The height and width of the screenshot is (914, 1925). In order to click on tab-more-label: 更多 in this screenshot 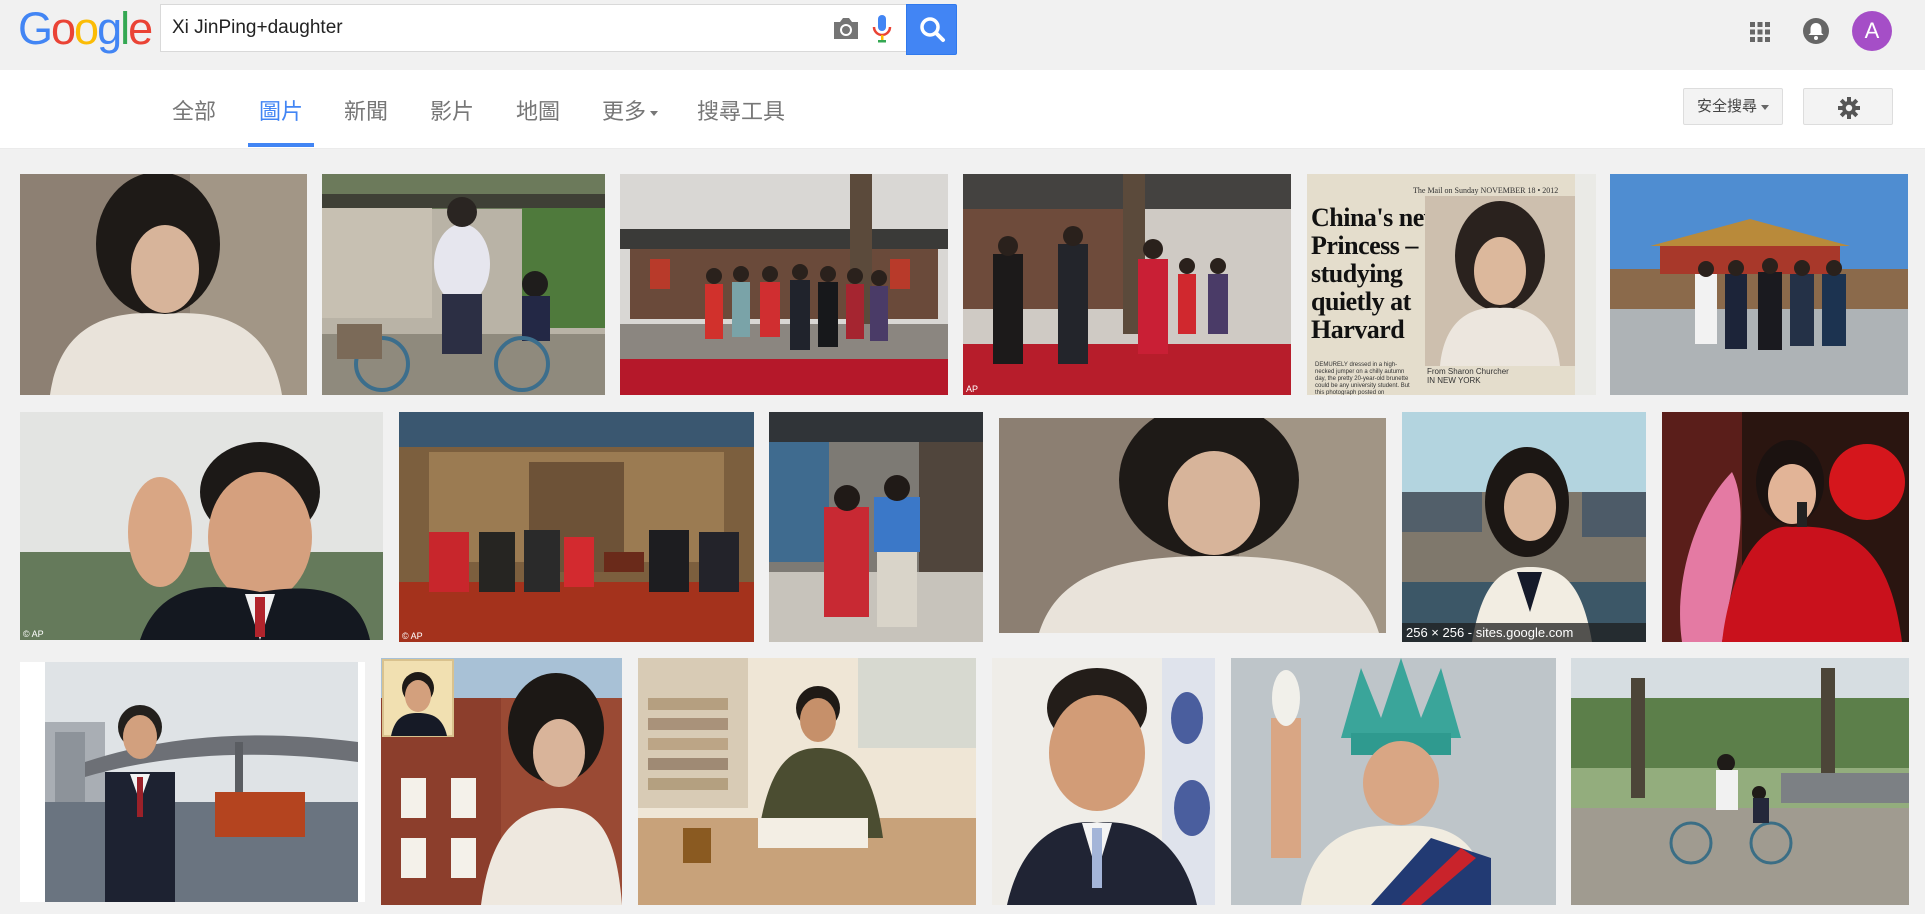, I will do `click(624, 111)`.